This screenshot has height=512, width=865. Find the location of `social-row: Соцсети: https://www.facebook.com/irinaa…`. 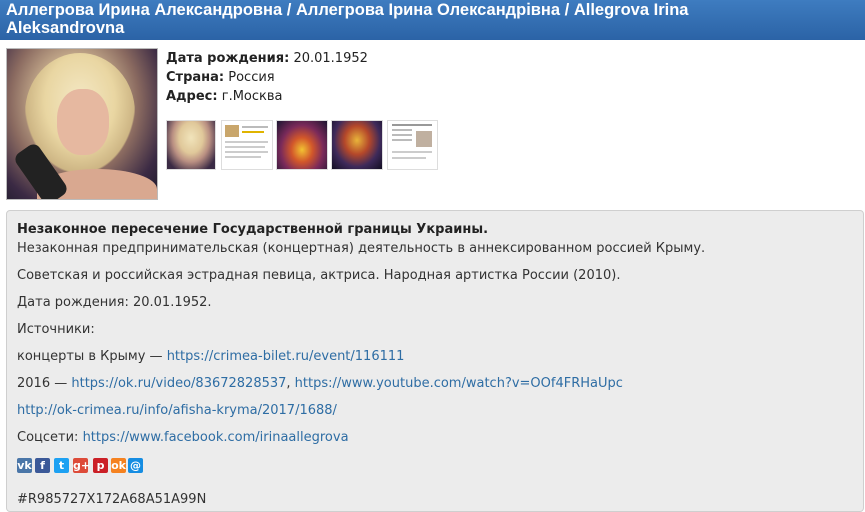

social-row: Соцсети: https://www.facebook.com/irinaa… is located at coordinates (183, 437).